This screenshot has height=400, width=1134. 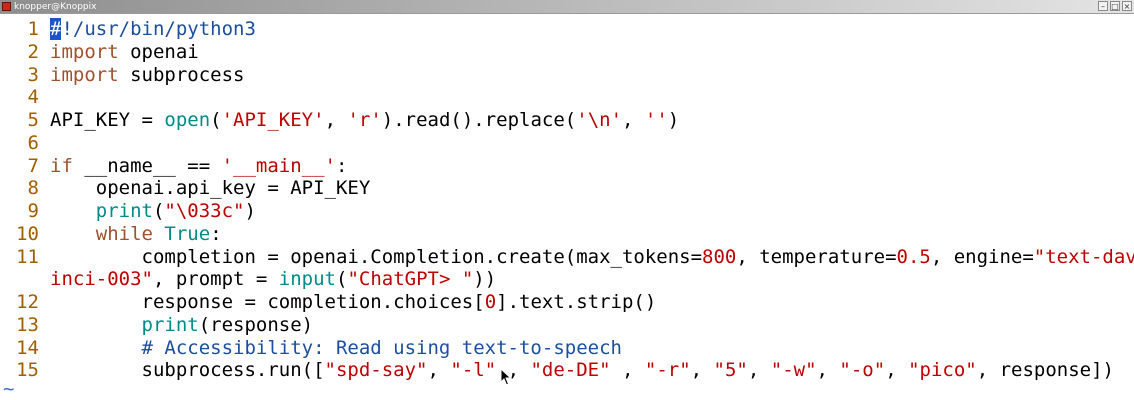 What do you see at coordinates (153, 29) in the screenshot?
I see `line-content: #!/usr/bin/python3` at bounding box center [153, 29].